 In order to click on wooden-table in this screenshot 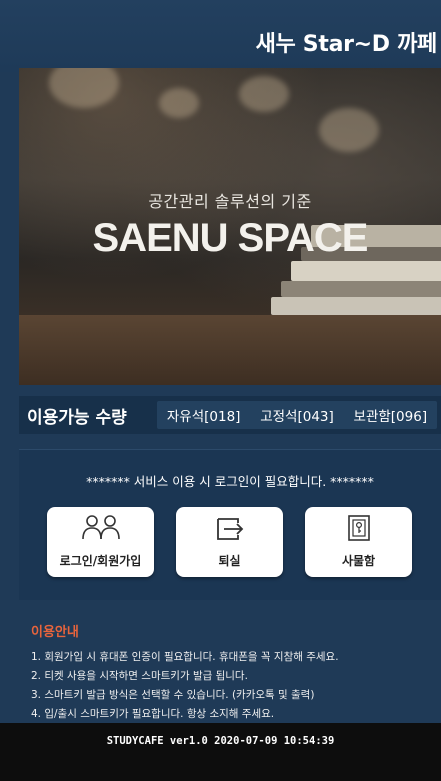, I will do `click(230, 350)`.